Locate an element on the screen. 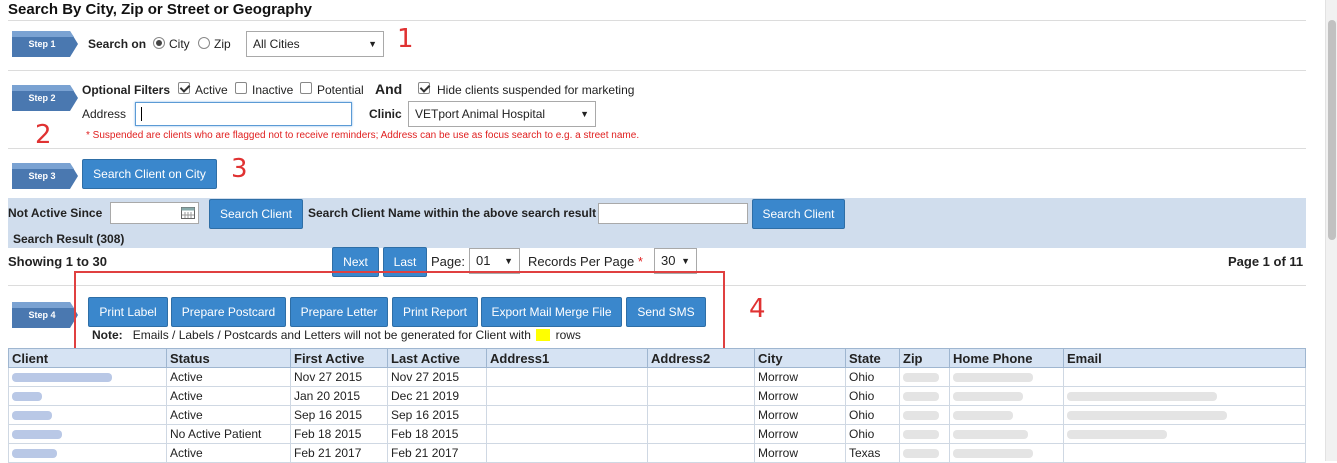 The image size is (1337, 463). radio-city-label: City is located at coordinates (179, 44).